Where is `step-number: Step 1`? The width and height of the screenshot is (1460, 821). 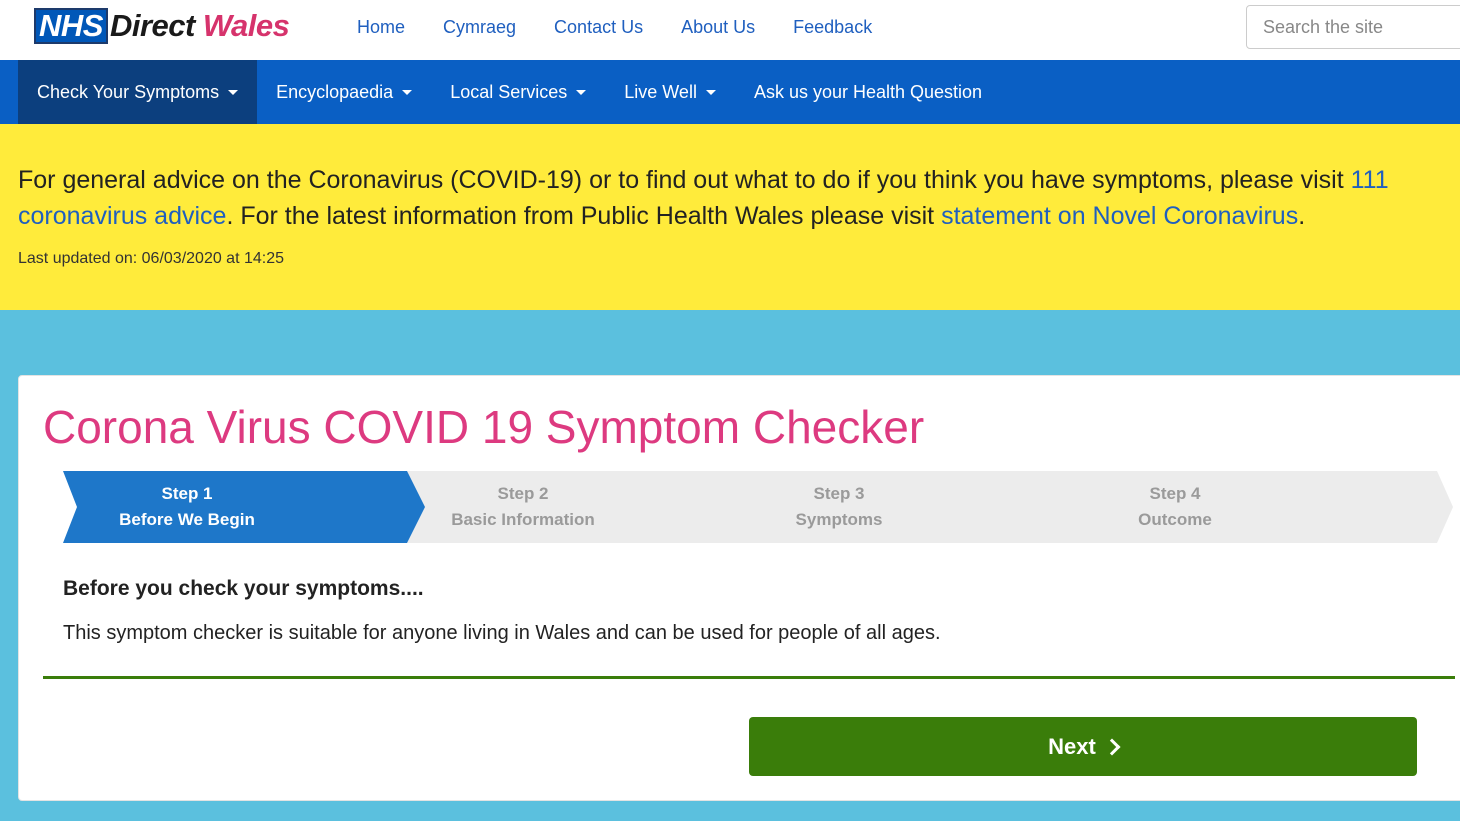
step-number: Step 1 is located at coordinates (187, 493).